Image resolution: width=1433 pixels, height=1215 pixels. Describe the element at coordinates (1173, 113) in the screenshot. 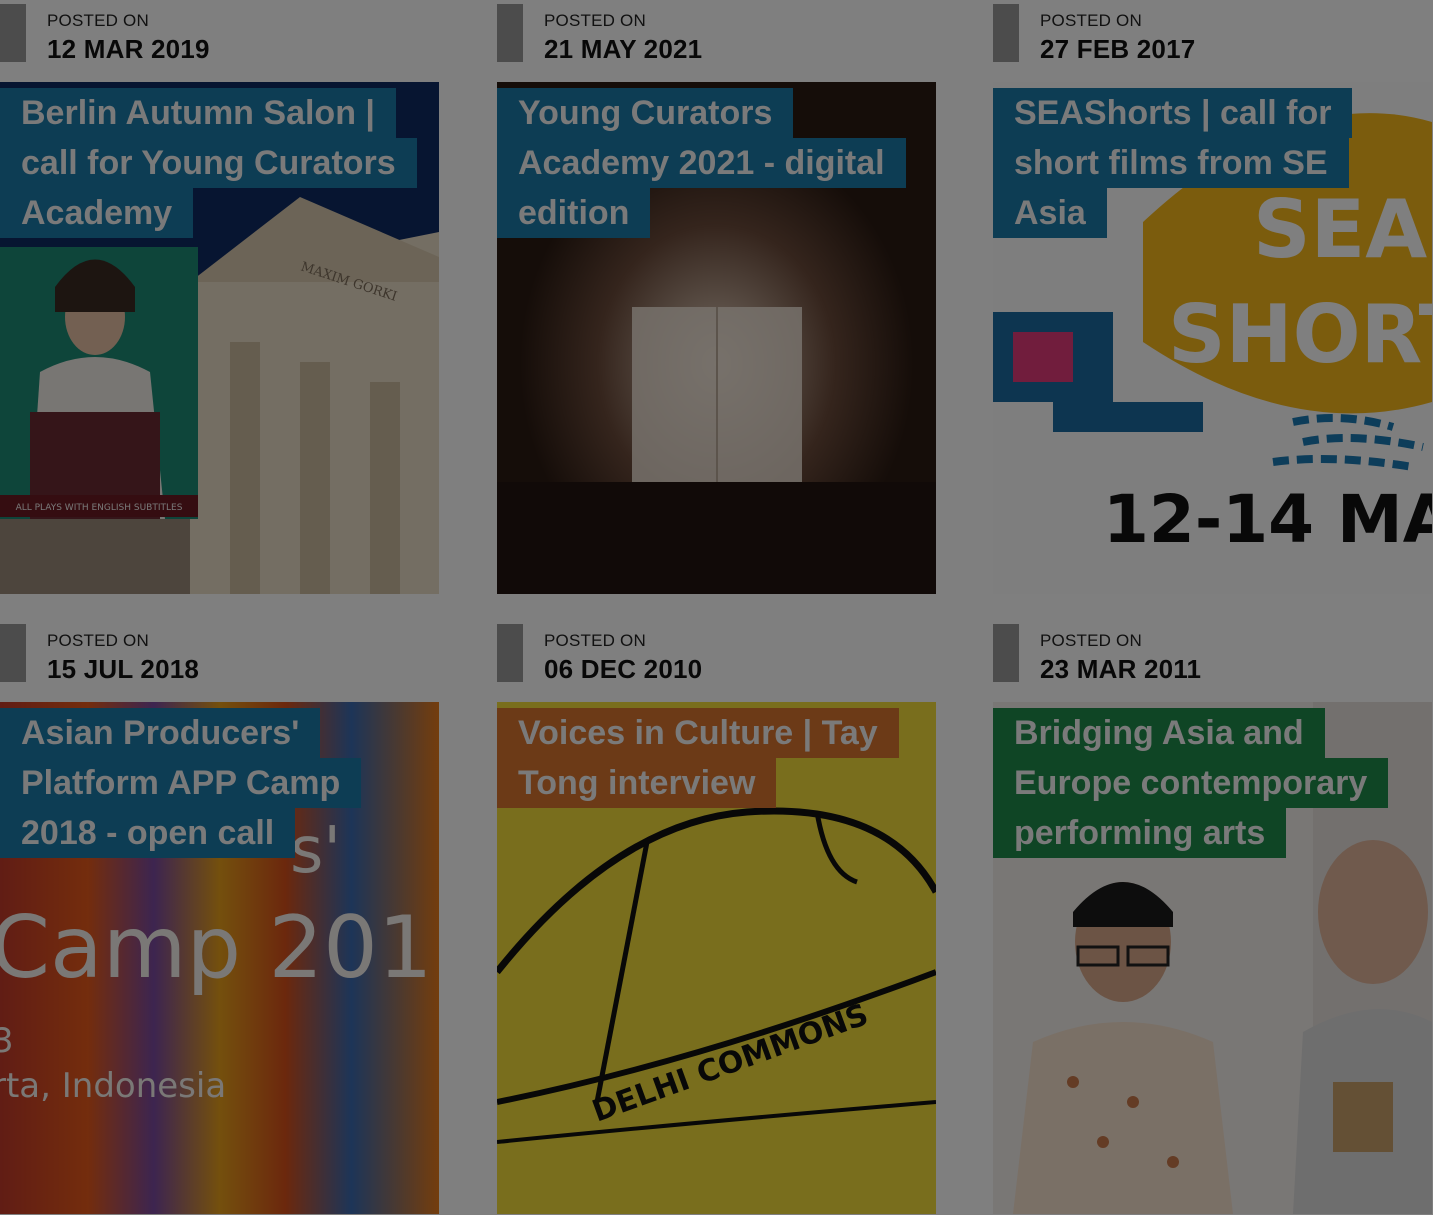

I see `title-line: SEAShorts | call for` at that location.